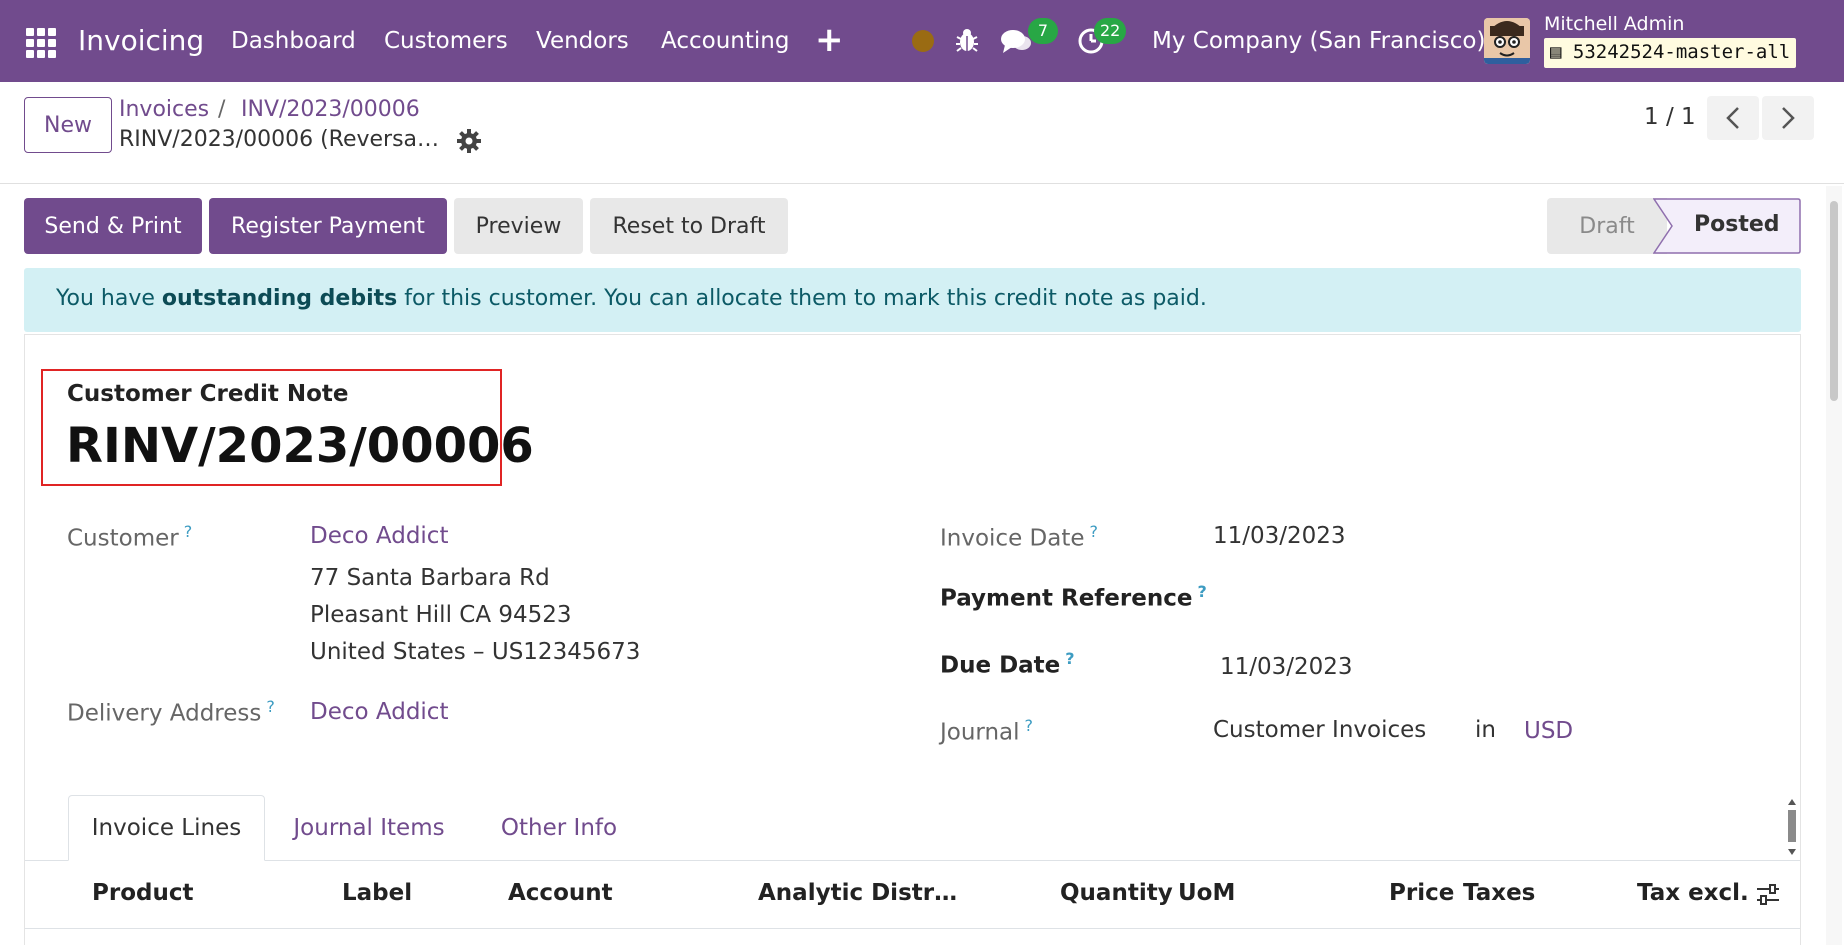 The image size is (1844, 945). Describe the element at coordinates (123, 538) in the screenshot. I see `customer-label-text: Customer` at that location.